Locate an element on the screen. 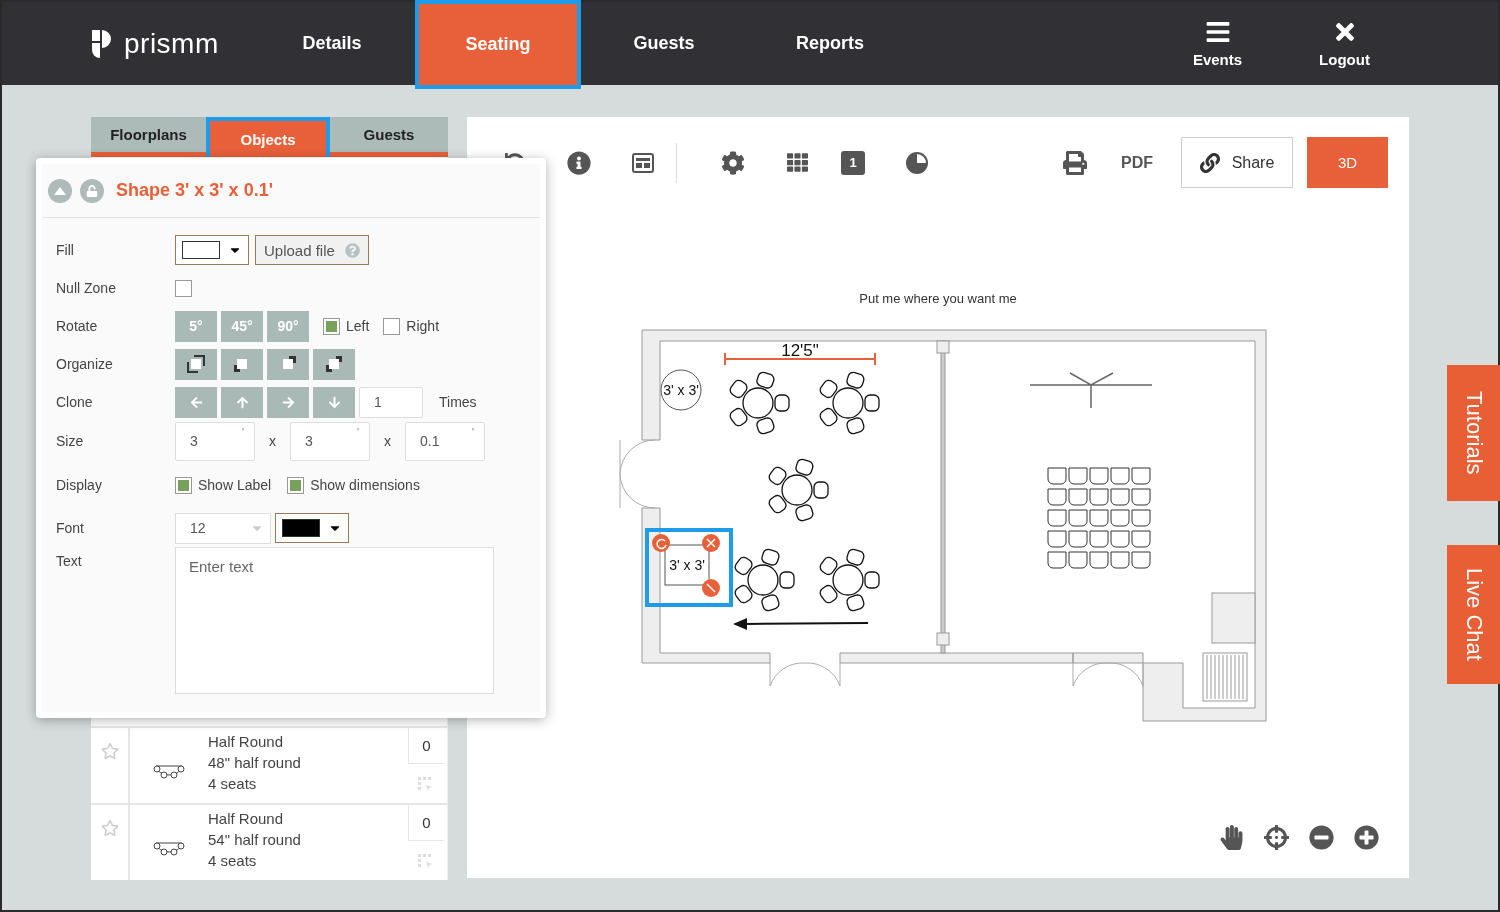  font-size-dropdown: 12 is located at coordinates (223, 528).